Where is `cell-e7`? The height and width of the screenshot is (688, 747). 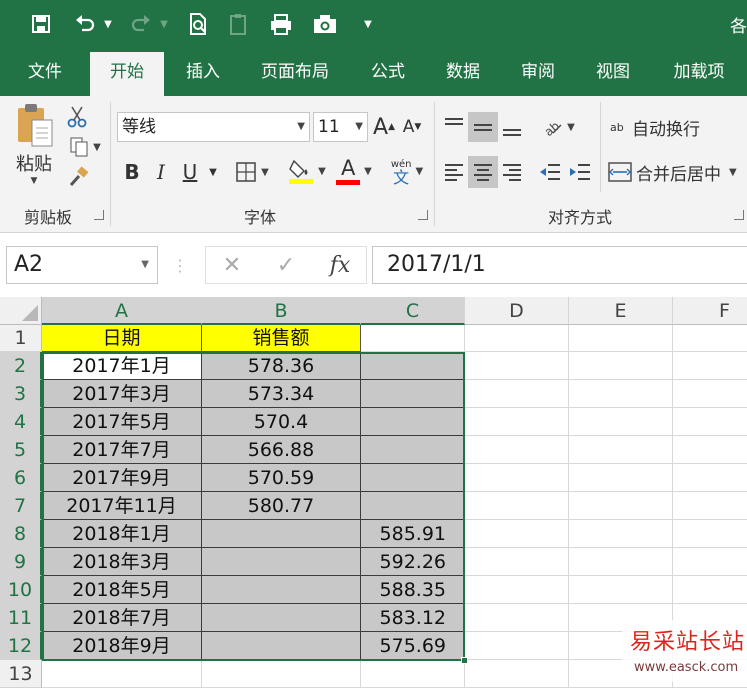
cell-e7 is located at coordinates (621, 506).